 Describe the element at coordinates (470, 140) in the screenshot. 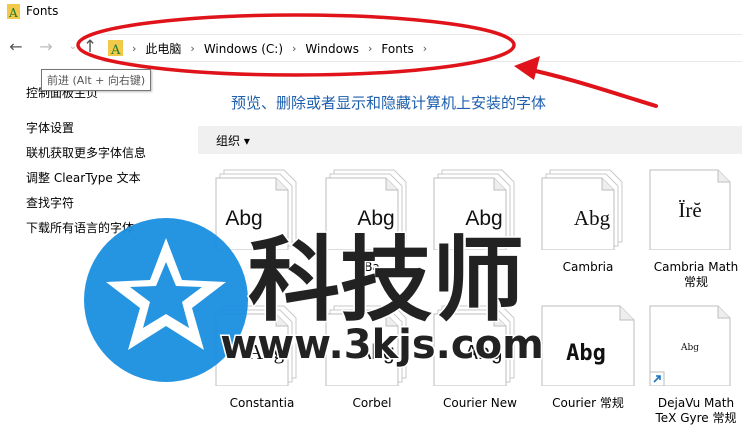

I see `command-bar: 组织 ▾` at that location.